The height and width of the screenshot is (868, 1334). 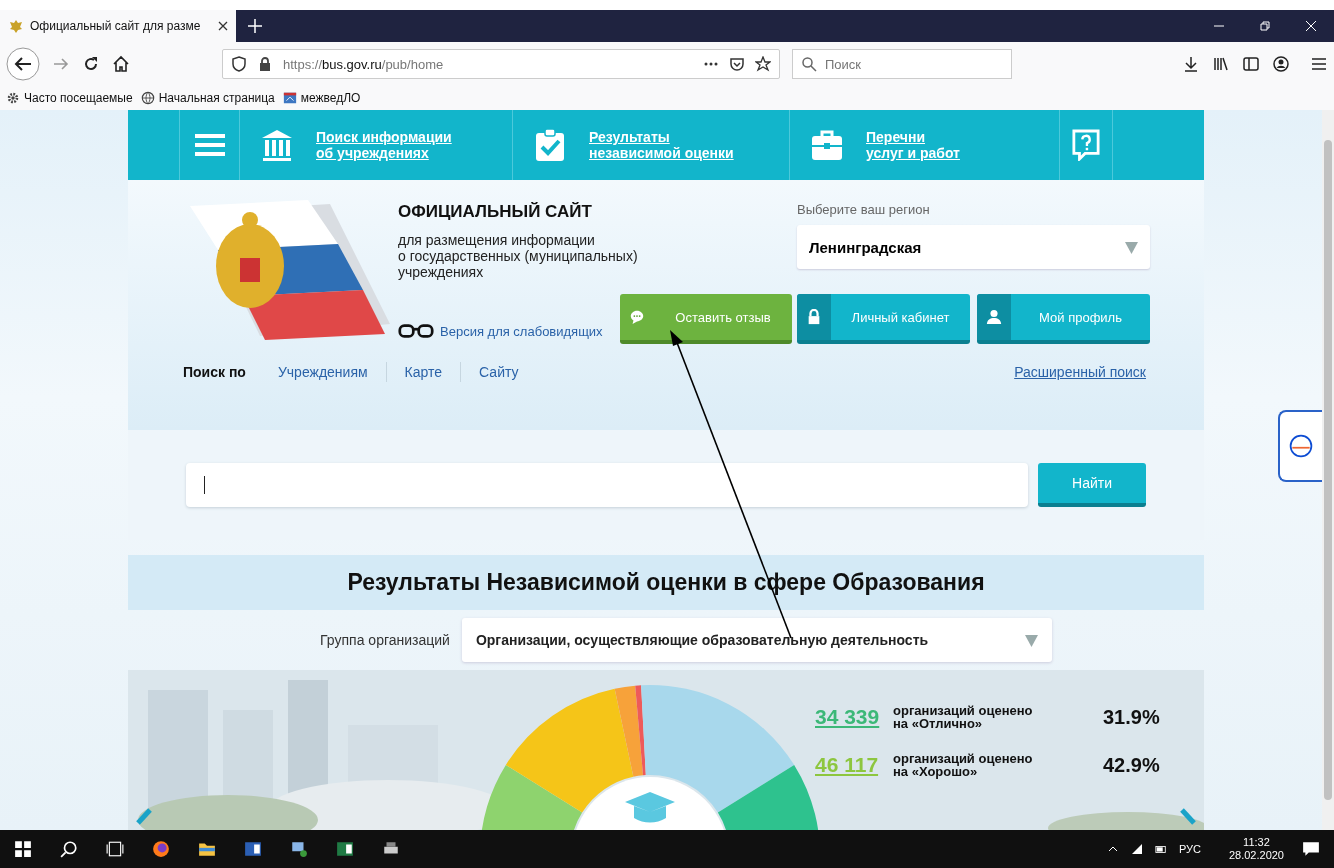 I want to click on user-icon, so click(x=994, y=317).